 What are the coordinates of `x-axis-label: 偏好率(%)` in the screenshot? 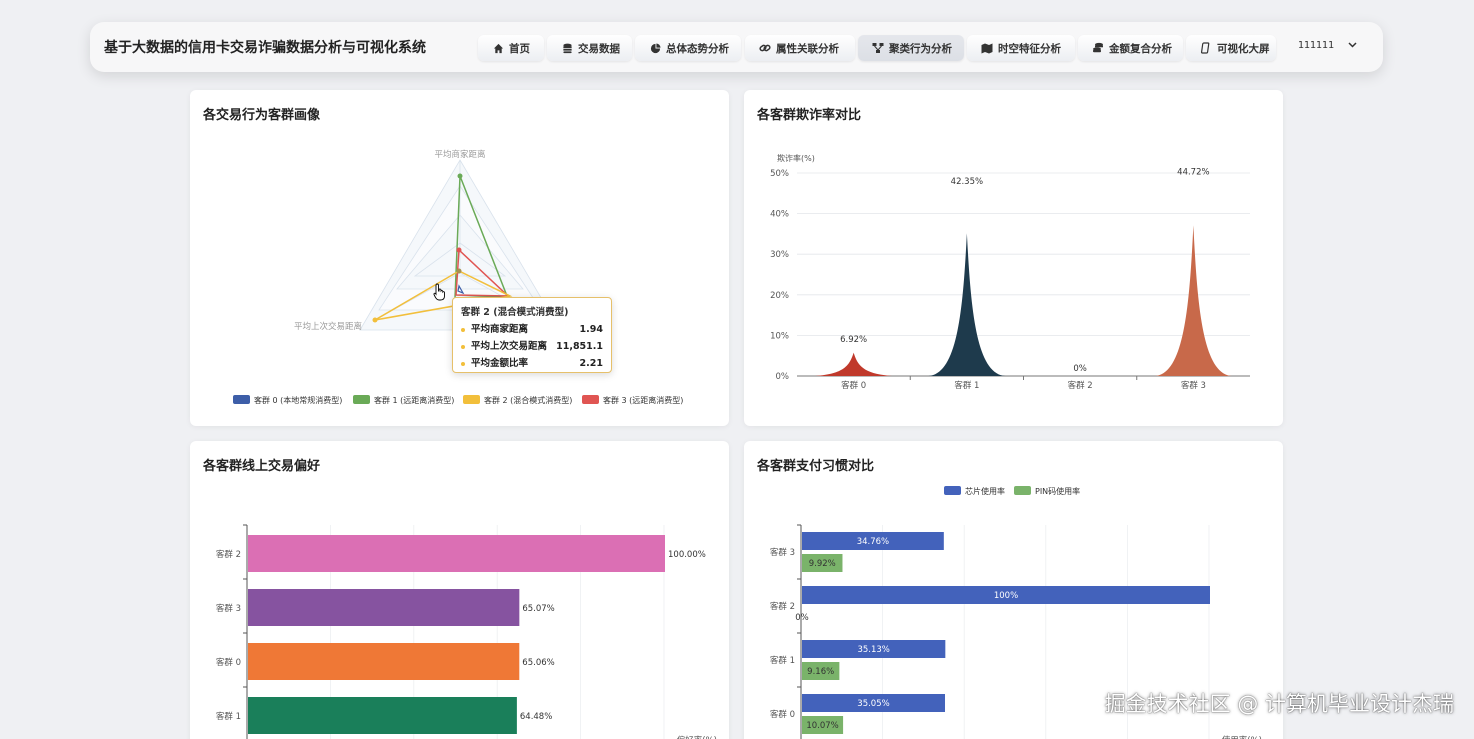 It's located at (697, 737).